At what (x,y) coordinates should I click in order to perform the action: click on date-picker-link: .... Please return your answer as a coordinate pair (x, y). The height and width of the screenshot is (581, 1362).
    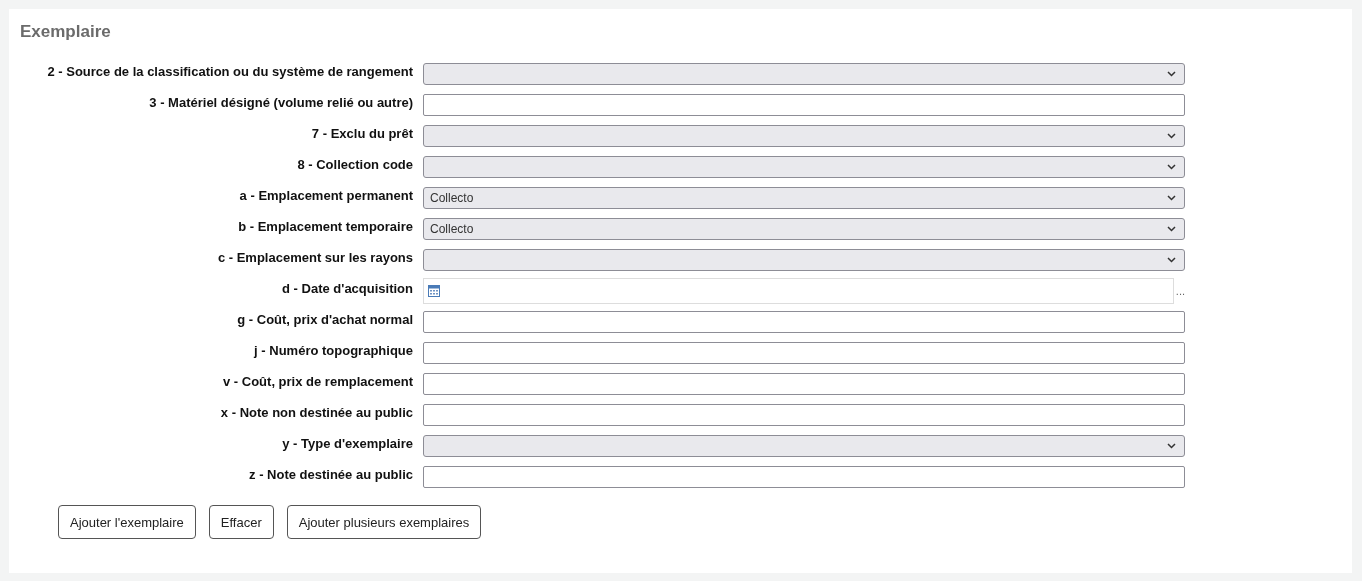
    Looking at the image, I should click on (1180, 291).